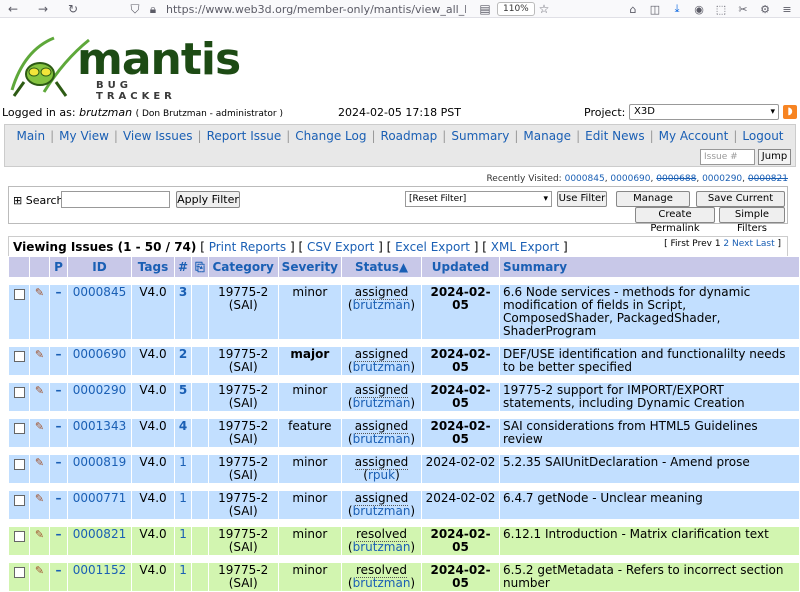 The height and width of the screenshot is (592, 800). Describe the element at coordinates (247, 247) in the screenshot. I see `print-reports-link: Print Reports` at that location.